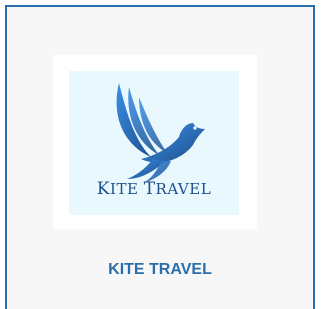 The width and height of the screenshot is (322, 309). What do you see at coordinates (124, 189) in the screenshot?
I see `logo-wordmark-ite: ITE` at bounding box center [124, 189].